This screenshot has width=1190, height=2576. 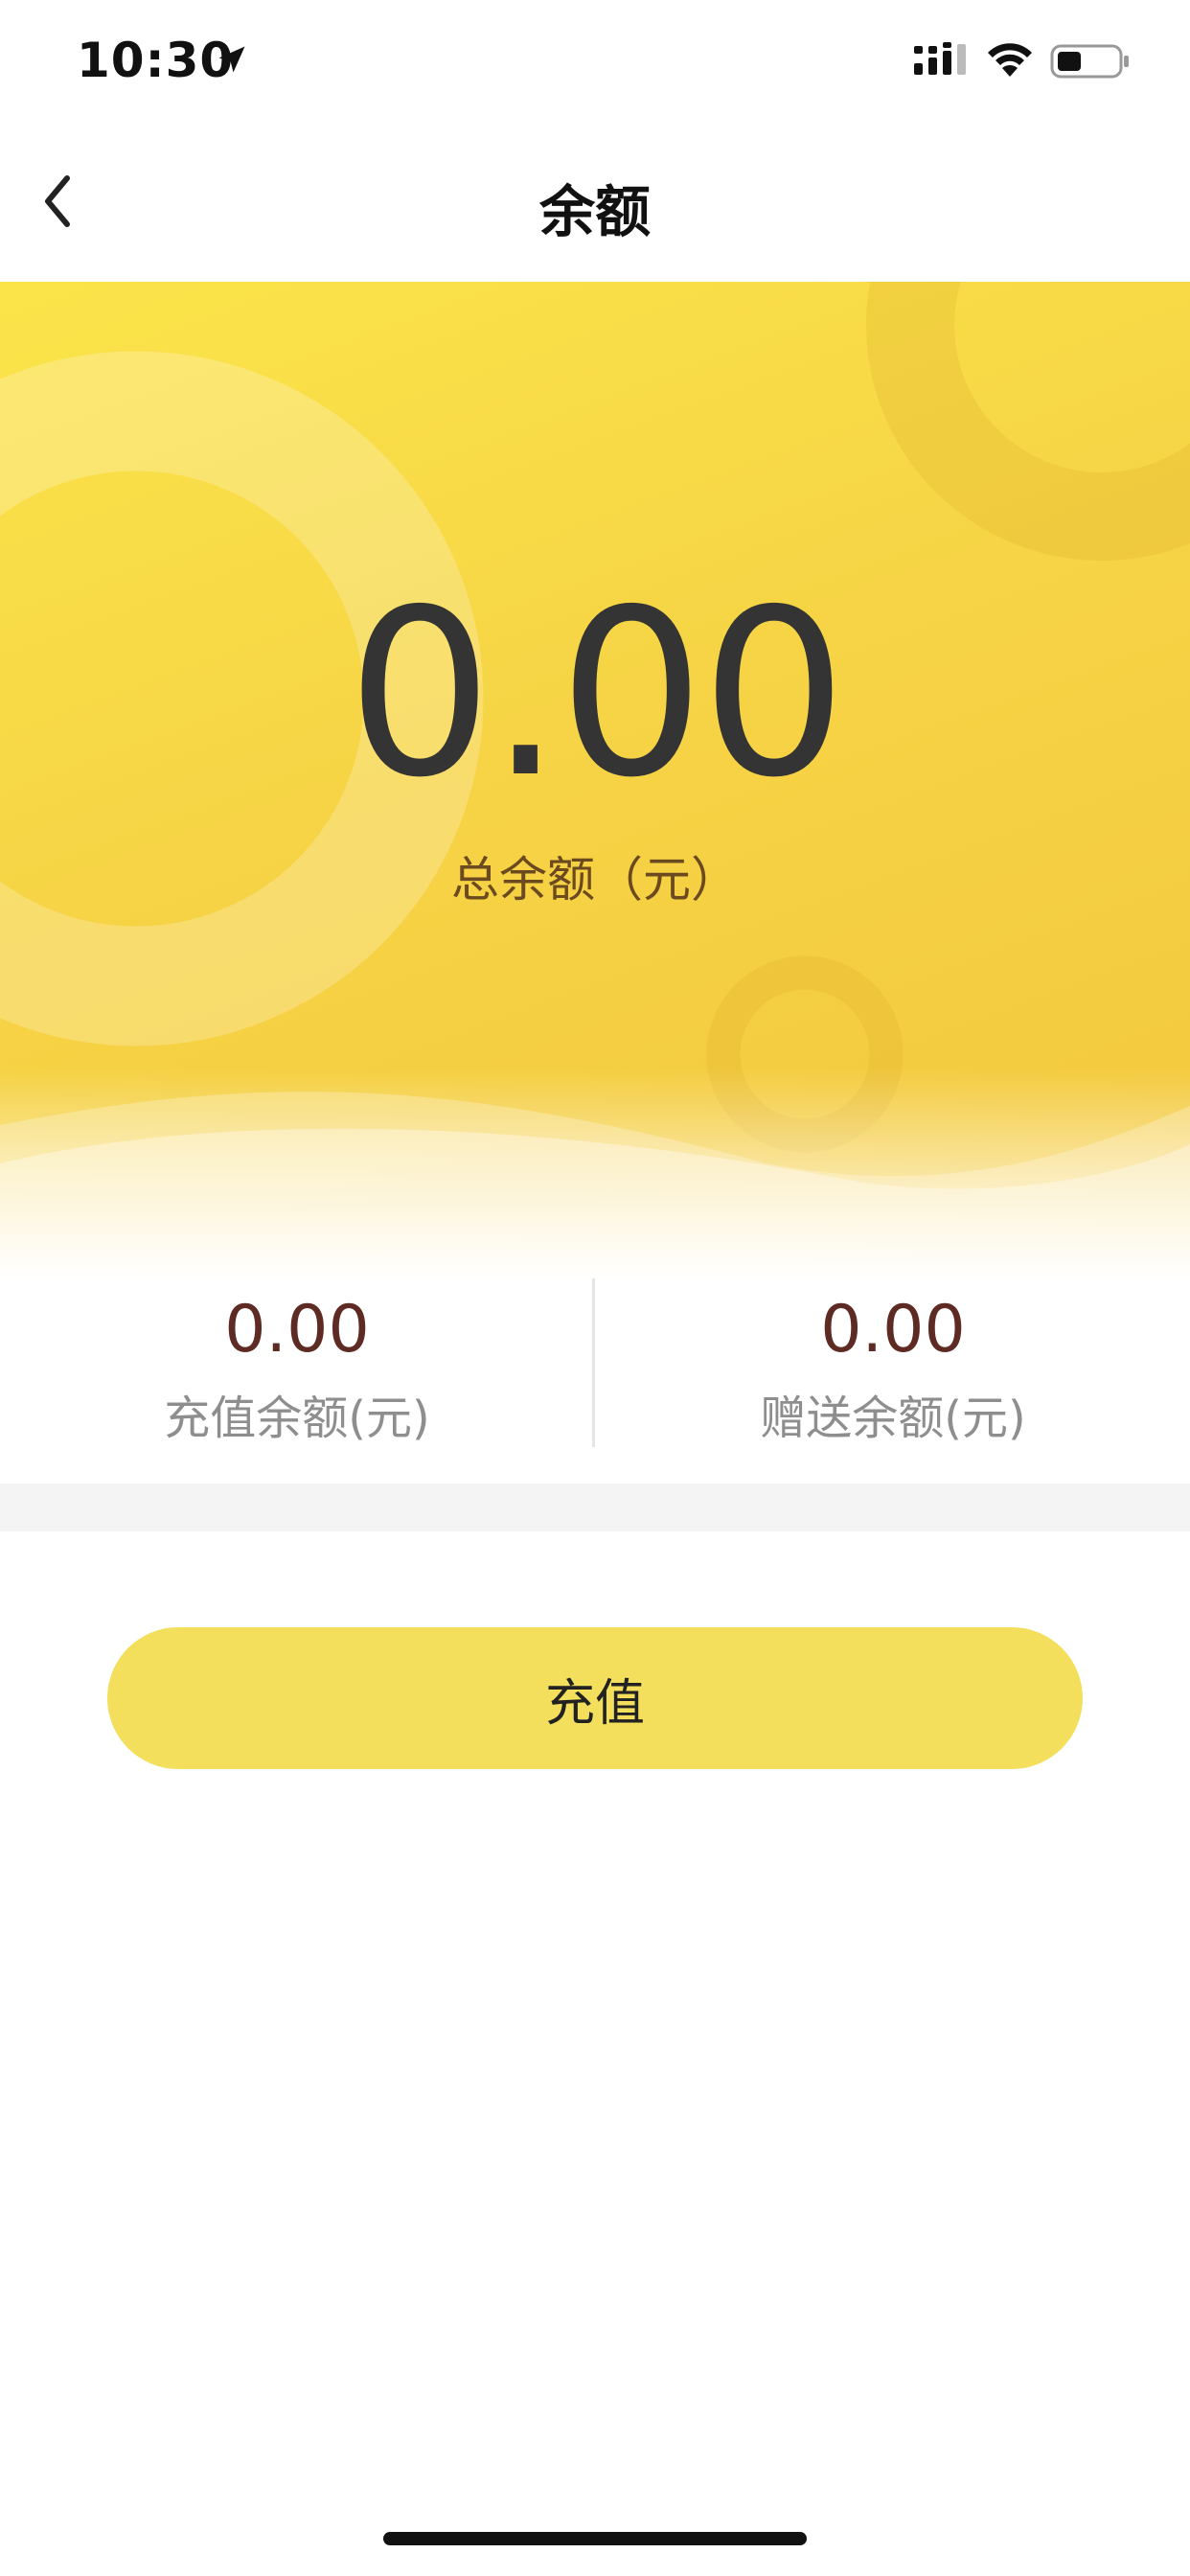 What do you see at coordinates (297, 1418) in the screenshot?
I see `recharge-balance-label: 充值余额(元)` at bounding box center [297, 1418].